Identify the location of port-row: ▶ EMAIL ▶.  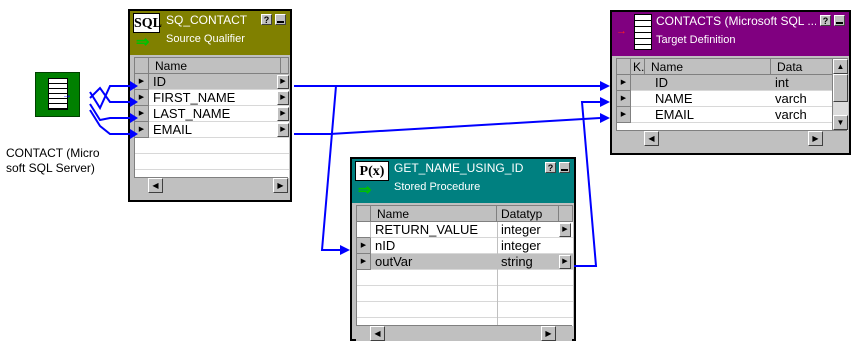
(212, 130).